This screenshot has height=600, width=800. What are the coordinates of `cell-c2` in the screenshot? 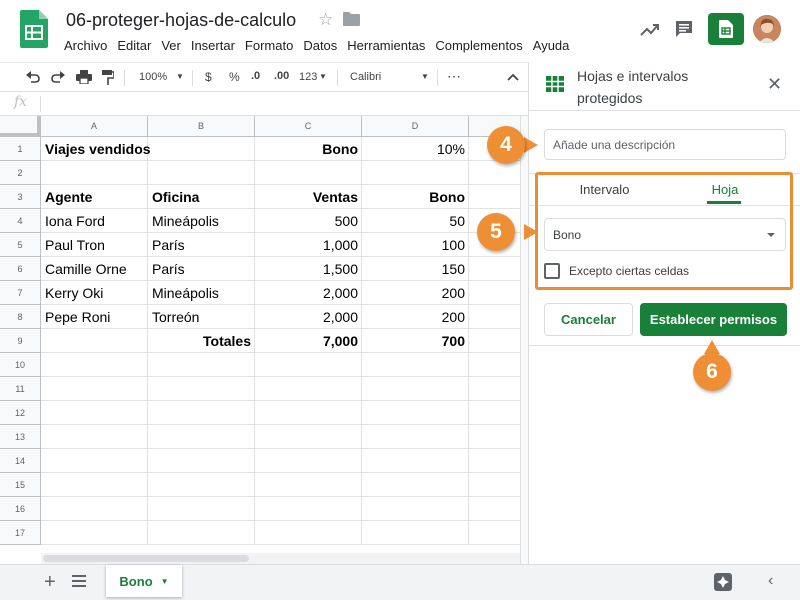 It's located at (308, 173).